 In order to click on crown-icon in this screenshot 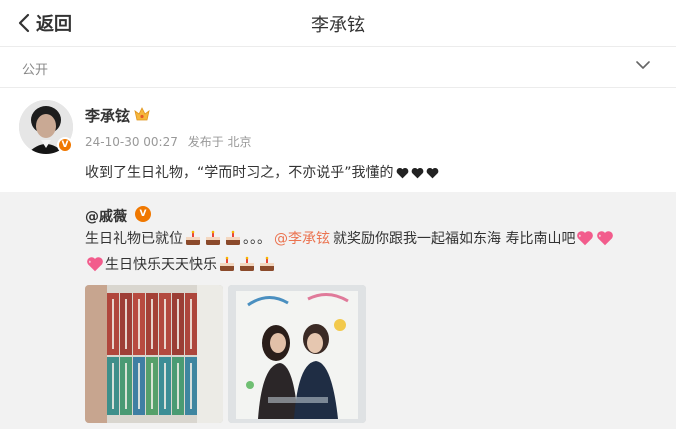, I will do `click(142, 114)`.